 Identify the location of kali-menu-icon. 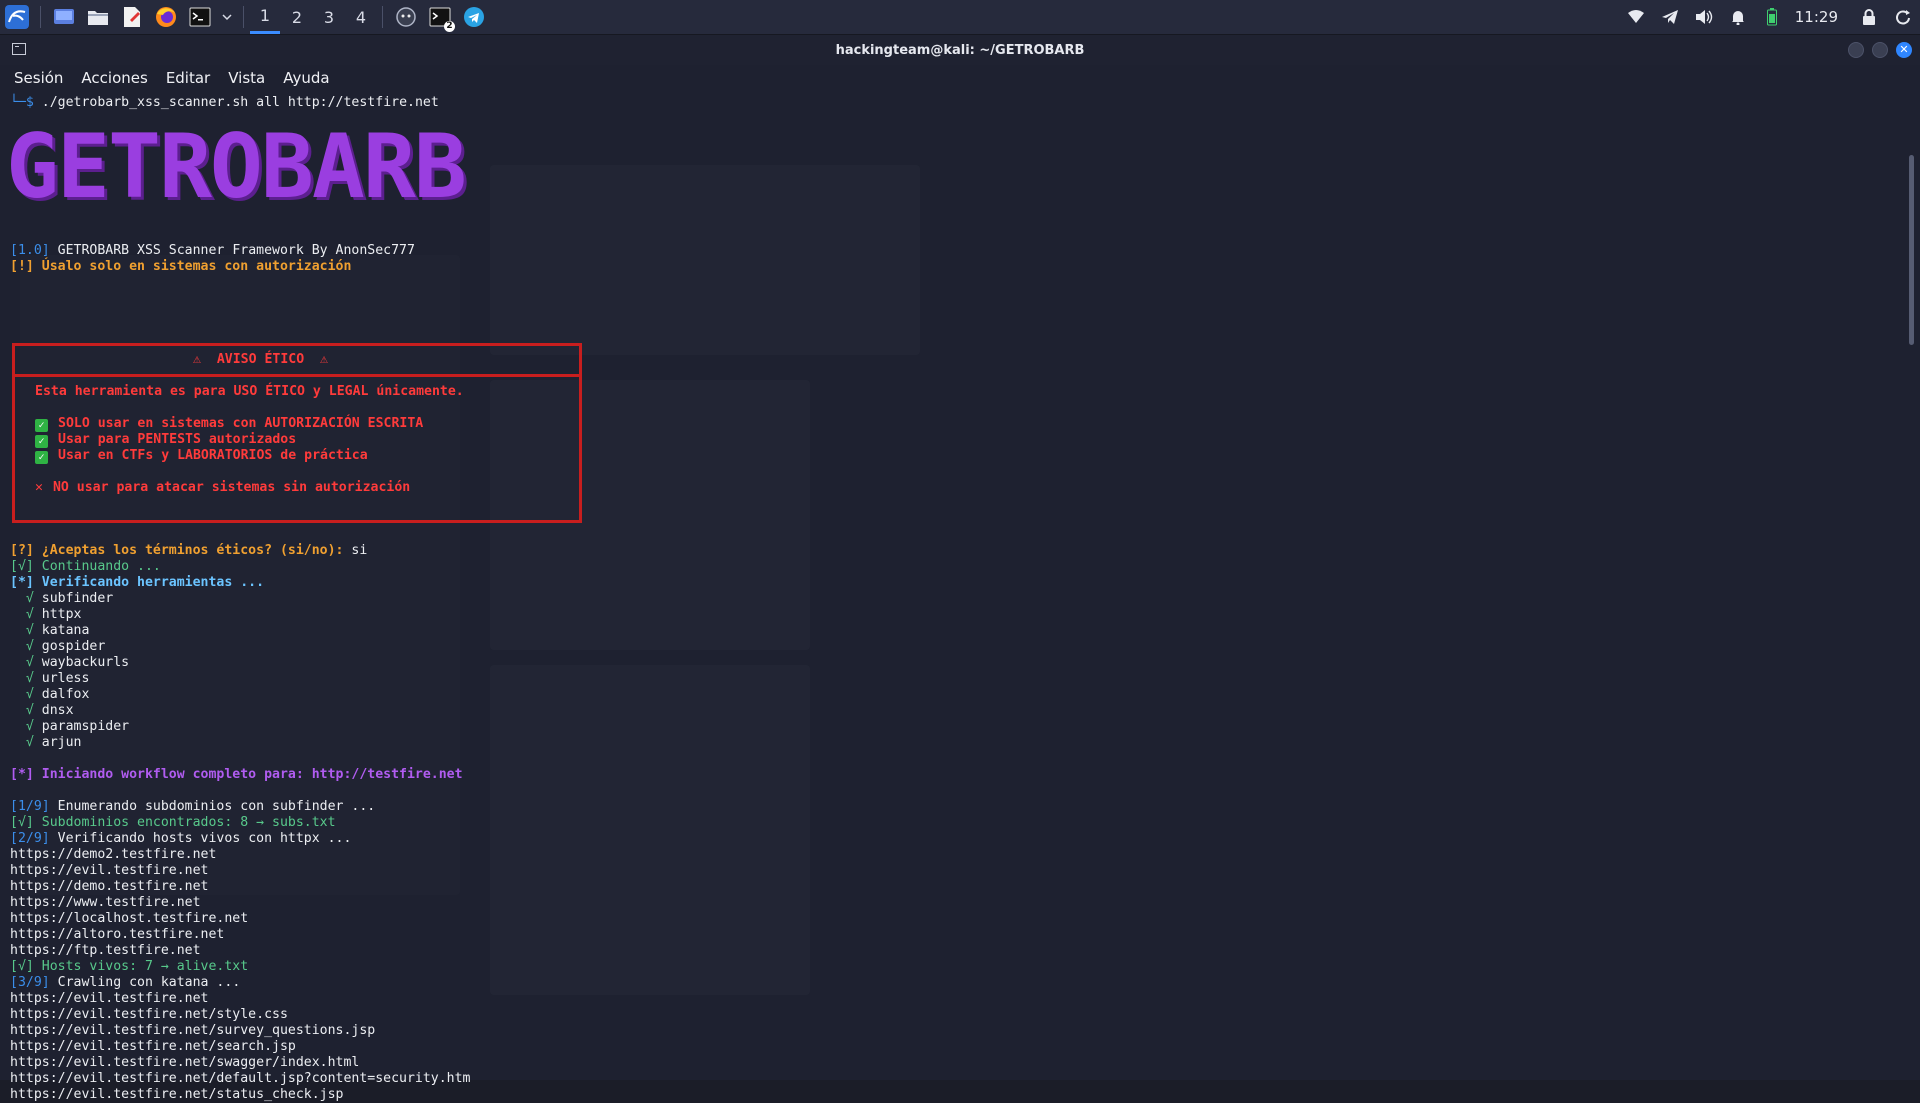
(17, 17).